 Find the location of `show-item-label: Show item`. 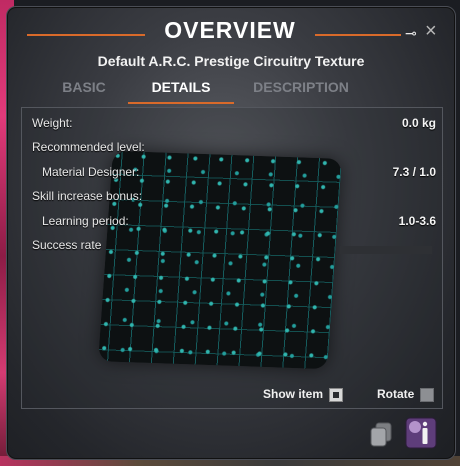

show-item-label: Show item is located at coordinates (293, 394).